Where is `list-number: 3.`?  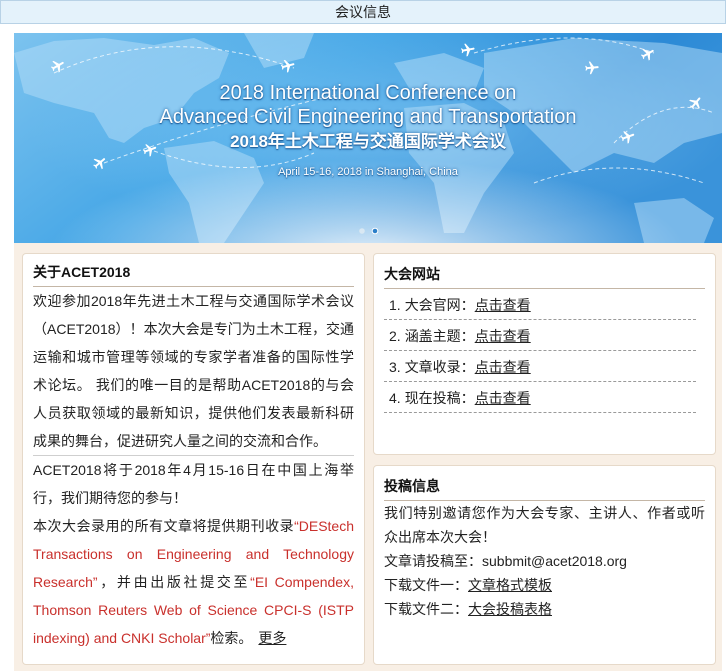
list-number: 3. is located at coordinates (395, 367).